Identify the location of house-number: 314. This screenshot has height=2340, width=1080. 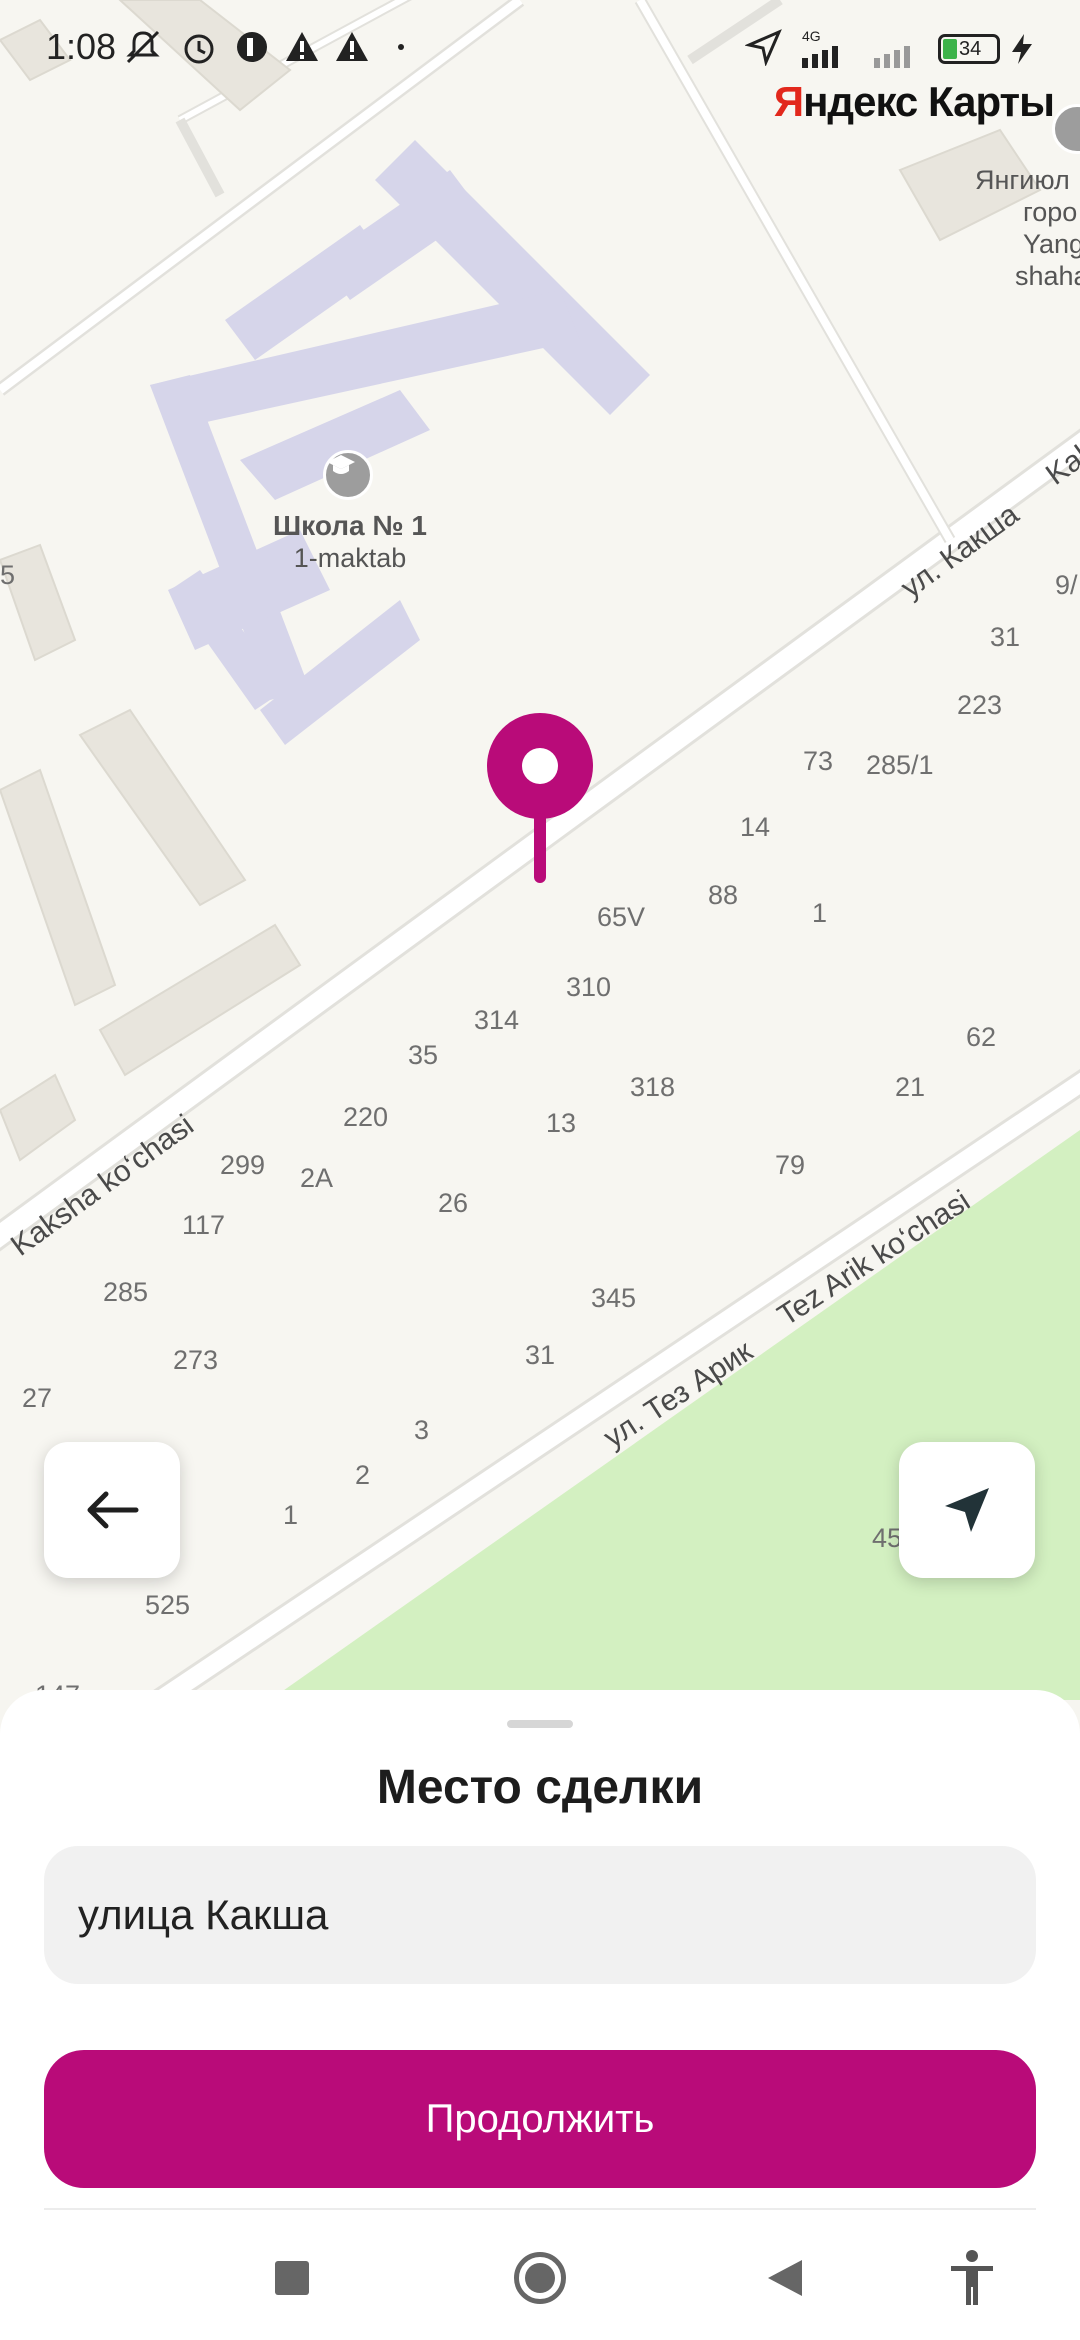
(497, 1020).